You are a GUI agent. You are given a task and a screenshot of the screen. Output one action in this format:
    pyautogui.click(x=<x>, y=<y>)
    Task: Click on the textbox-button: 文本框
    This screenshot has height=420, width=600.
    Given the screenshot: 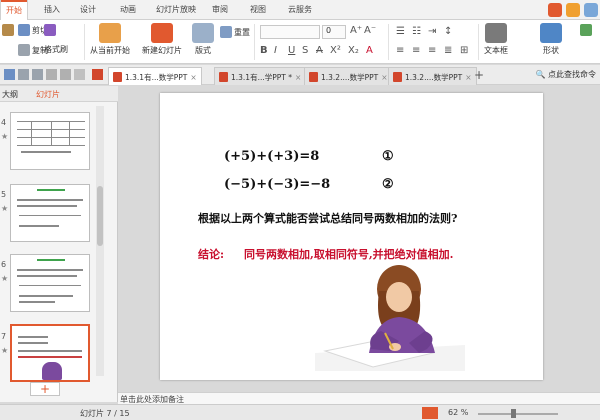 What is the action you would take?
    pyautogui.click(x=496, y=39)
    